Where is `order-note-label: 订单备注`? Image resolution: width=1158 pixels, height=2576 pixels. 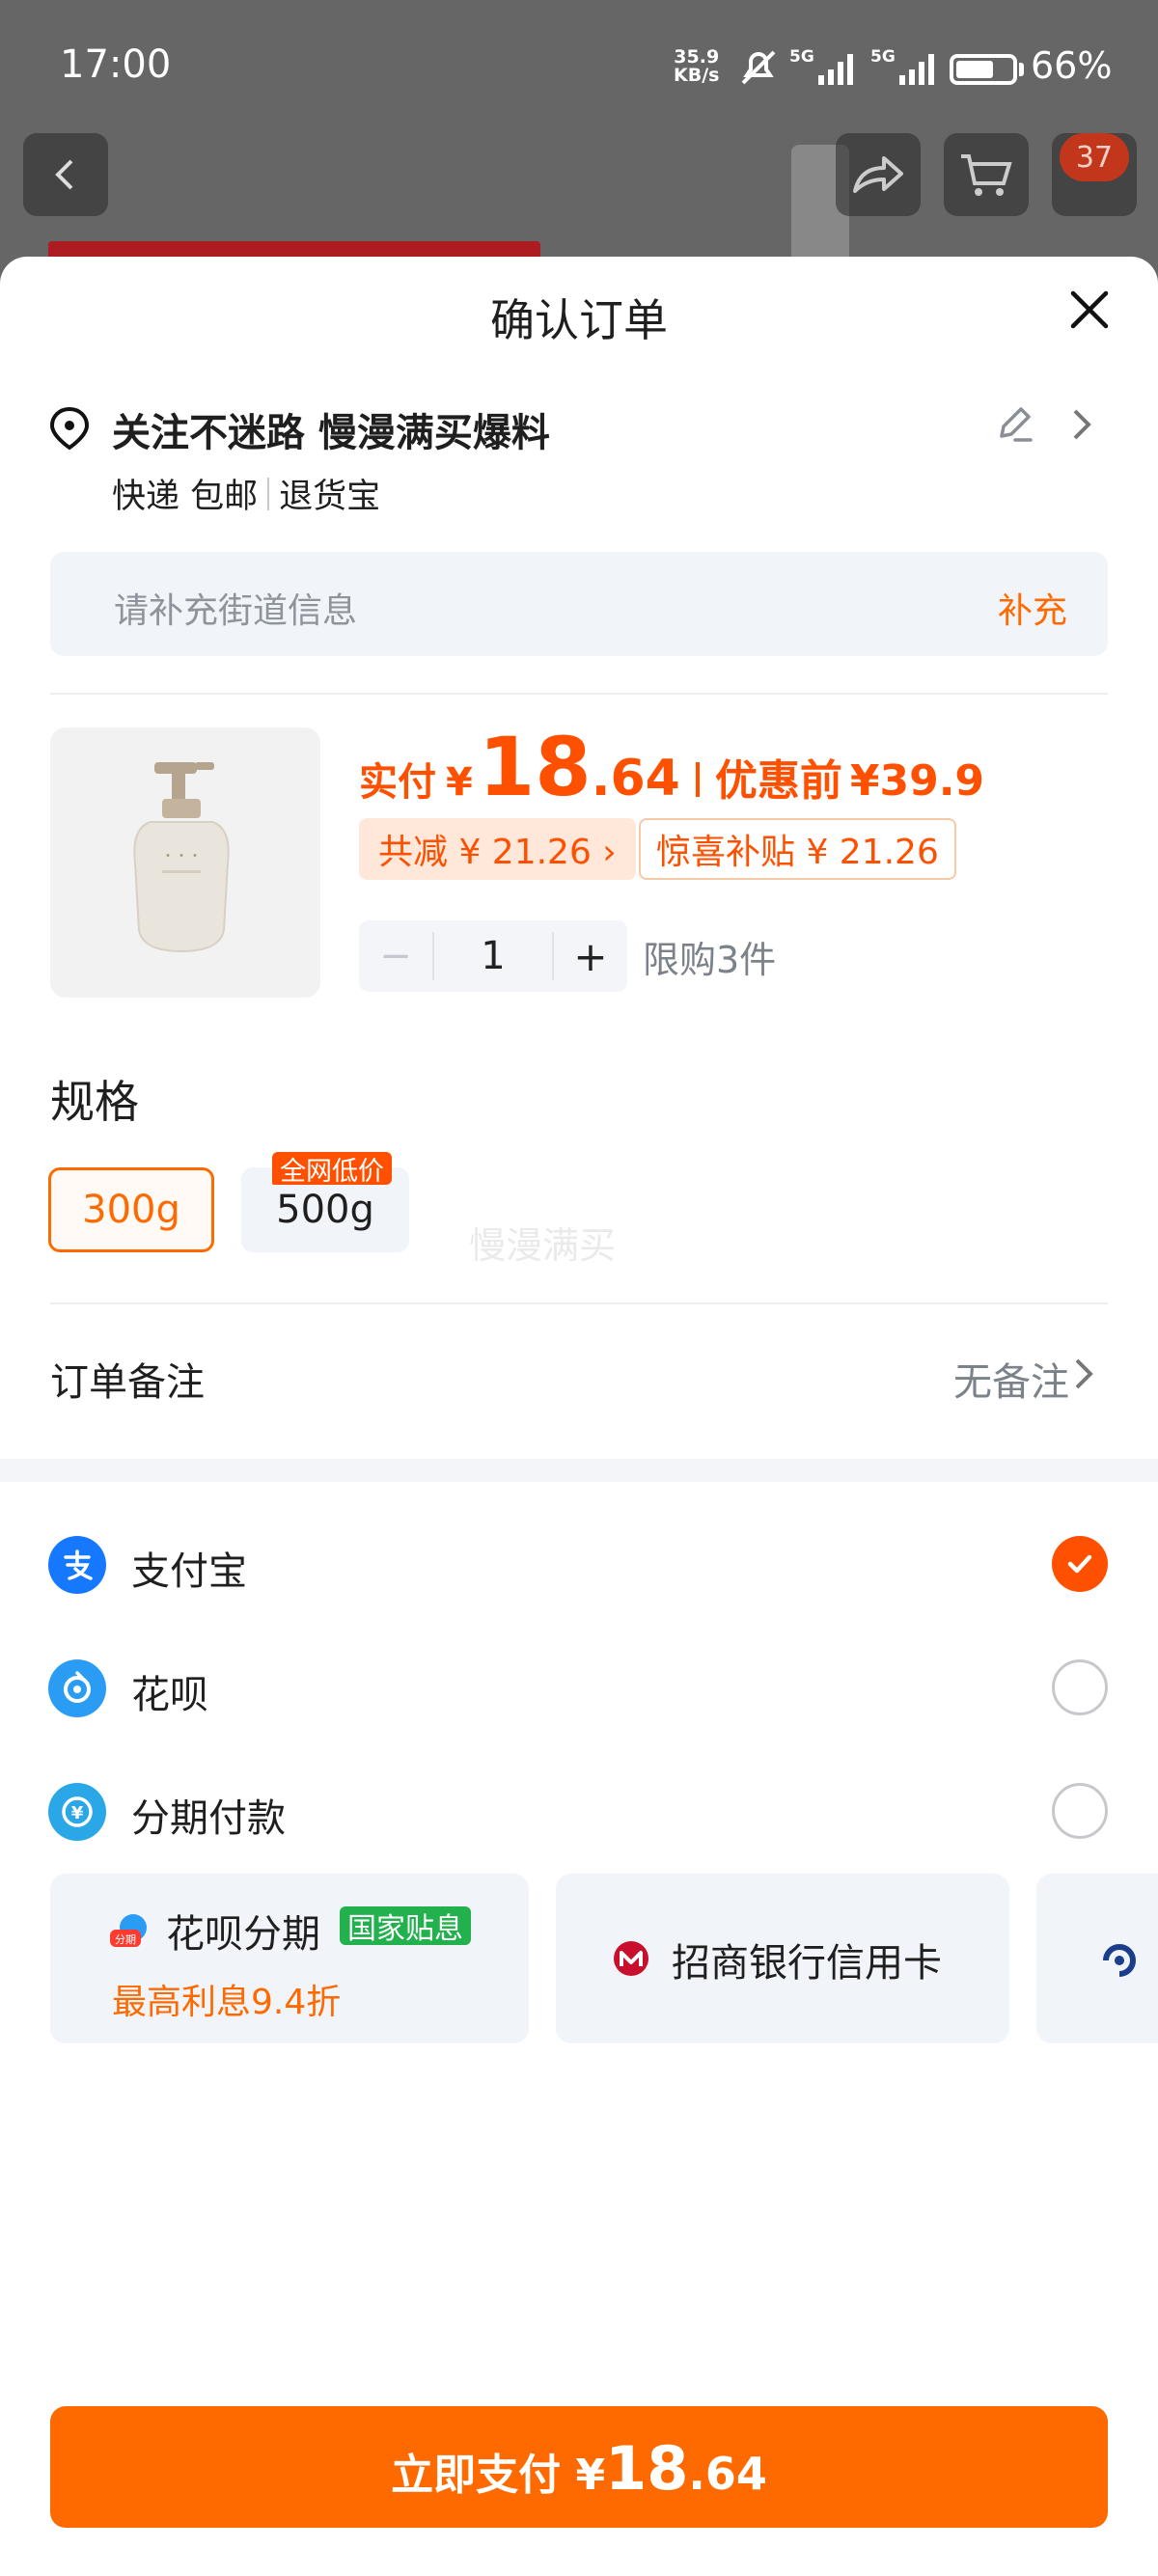 order-note-label: 订单备注 is located at coordinates (127, 1379).